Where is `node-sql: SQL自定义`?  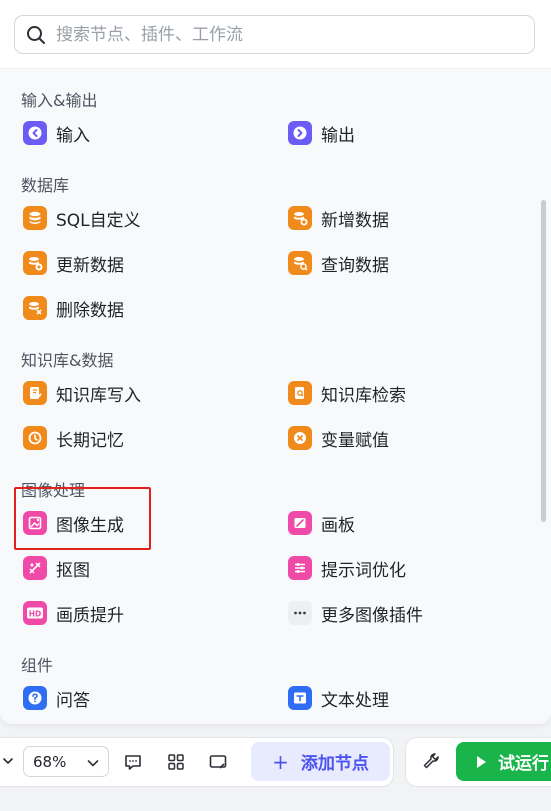 node-sql: SQL自定义 is located at coordinates (82, 218).